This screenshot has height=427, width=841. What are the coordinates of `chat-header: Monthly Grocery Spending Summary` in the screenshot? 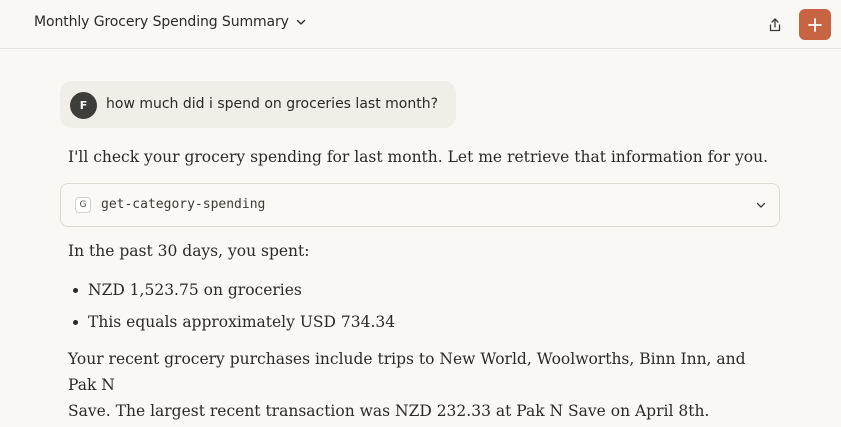 It's located at (420, 24).